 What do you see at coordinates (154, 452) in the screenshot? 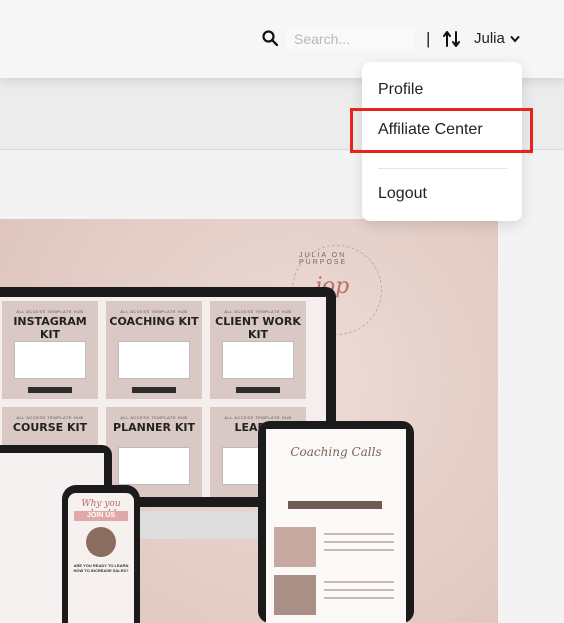
I see `kit-card: ALL ACCESS TEMPLATE HUB PLANNER KIT` at bounding box center [154, 452].